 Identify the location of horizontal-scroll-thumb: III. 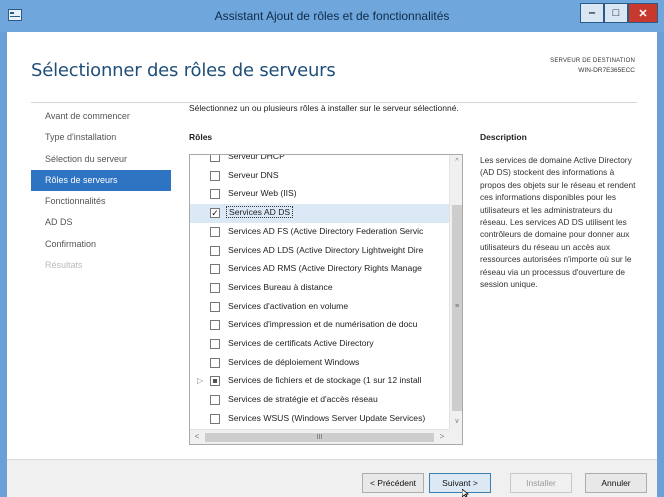
(319, 437).